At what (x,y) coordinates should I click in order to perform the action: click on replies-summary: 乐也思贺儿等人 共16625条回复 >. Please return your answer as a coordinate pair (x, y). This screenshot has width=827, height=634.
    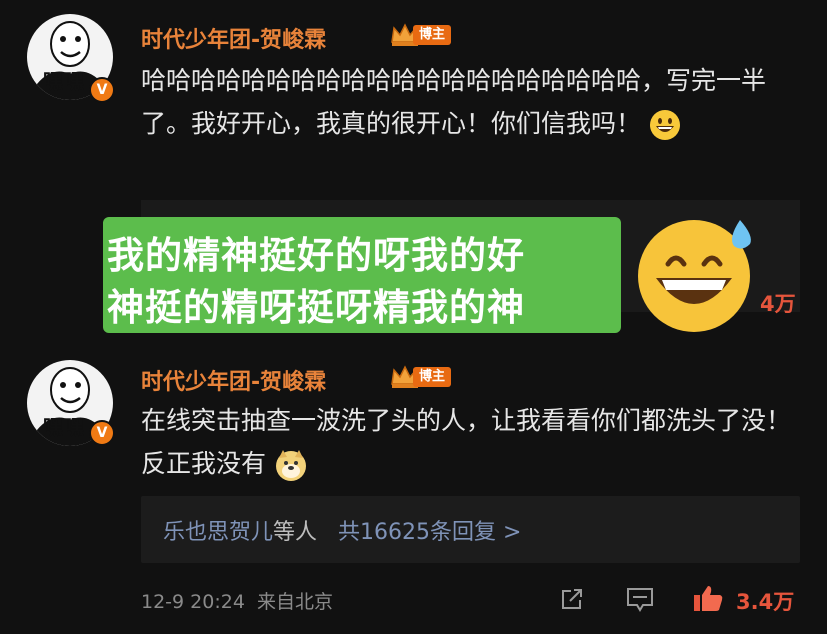
    Looking at the image, I should click on (342, 530).